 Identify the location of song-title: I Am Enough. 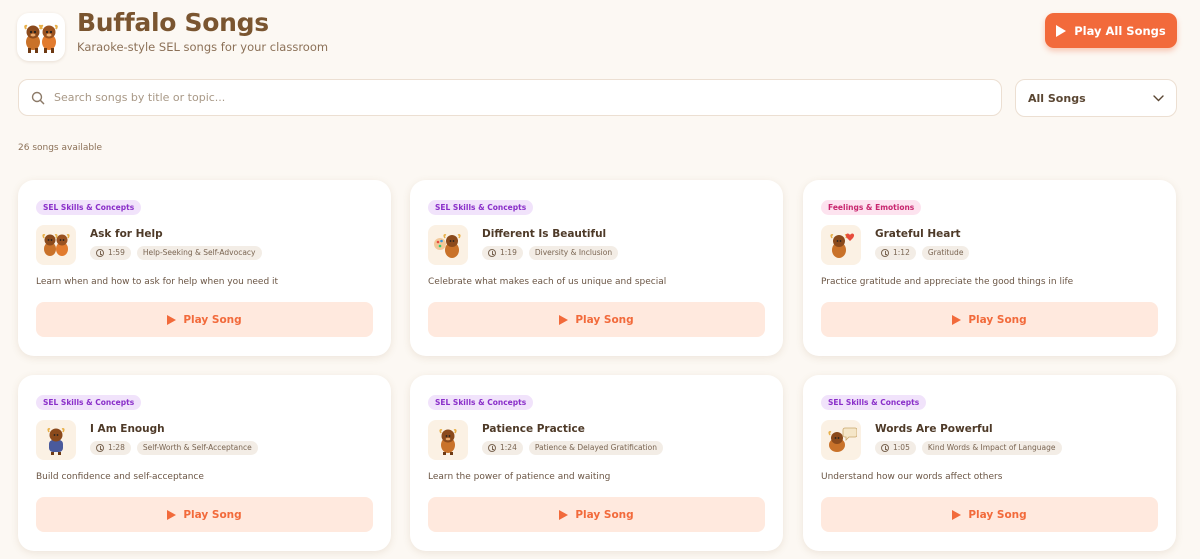
(127, 429).